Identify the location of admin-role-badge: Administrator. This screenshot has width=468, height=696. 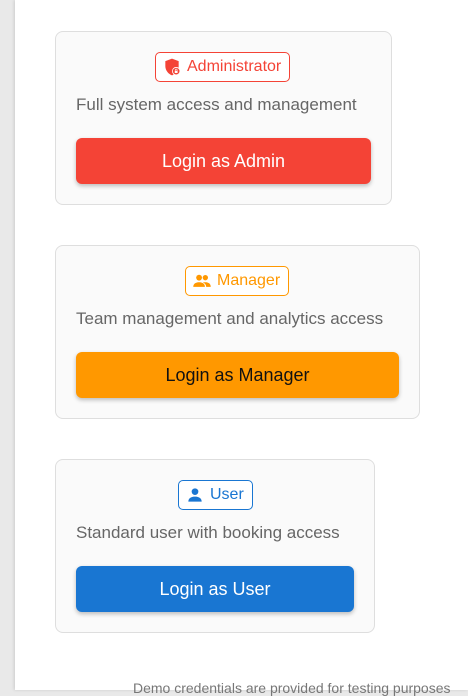
(223, 67).